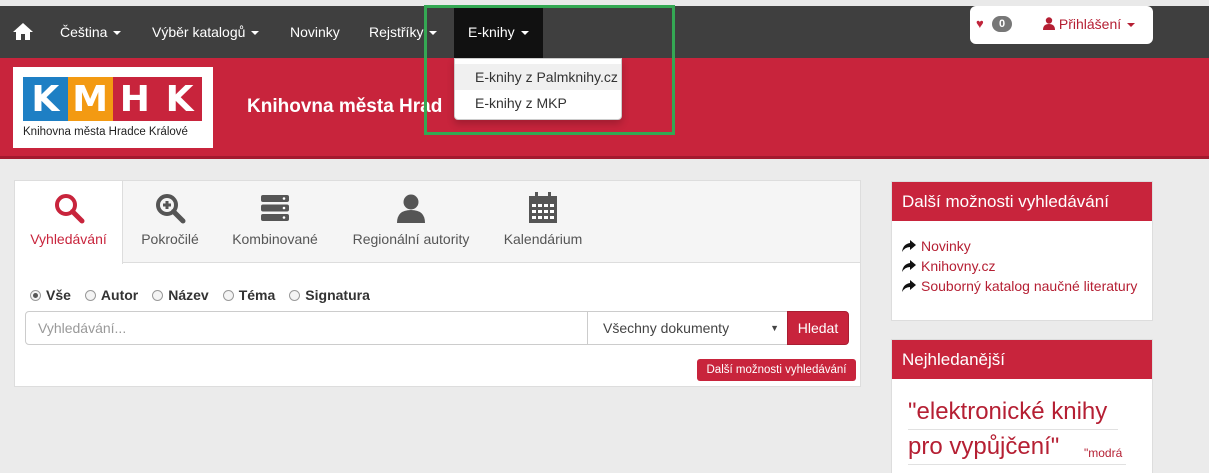 This screenshot has height=473, width=1209. I want to click on radio-title: Název, so click(180, 295).